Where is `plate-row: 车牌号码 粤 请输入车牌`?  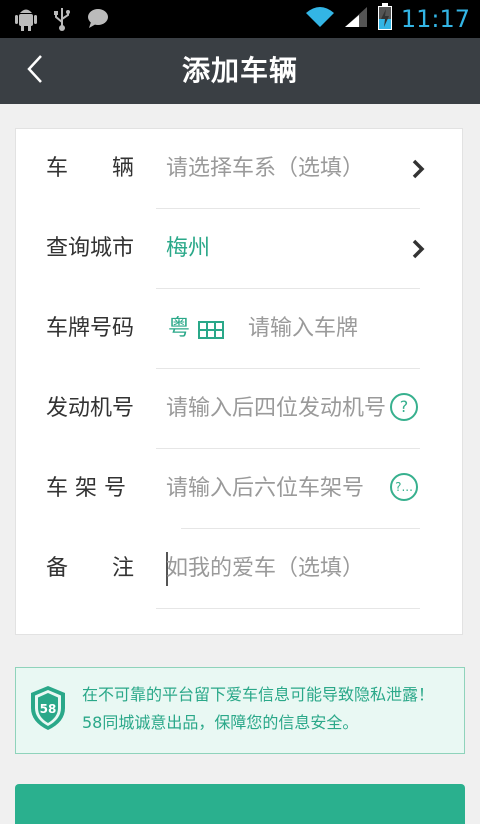 plate-row: 车牌号码 粤 请输入车牌 is located at coordinates (240, 329).